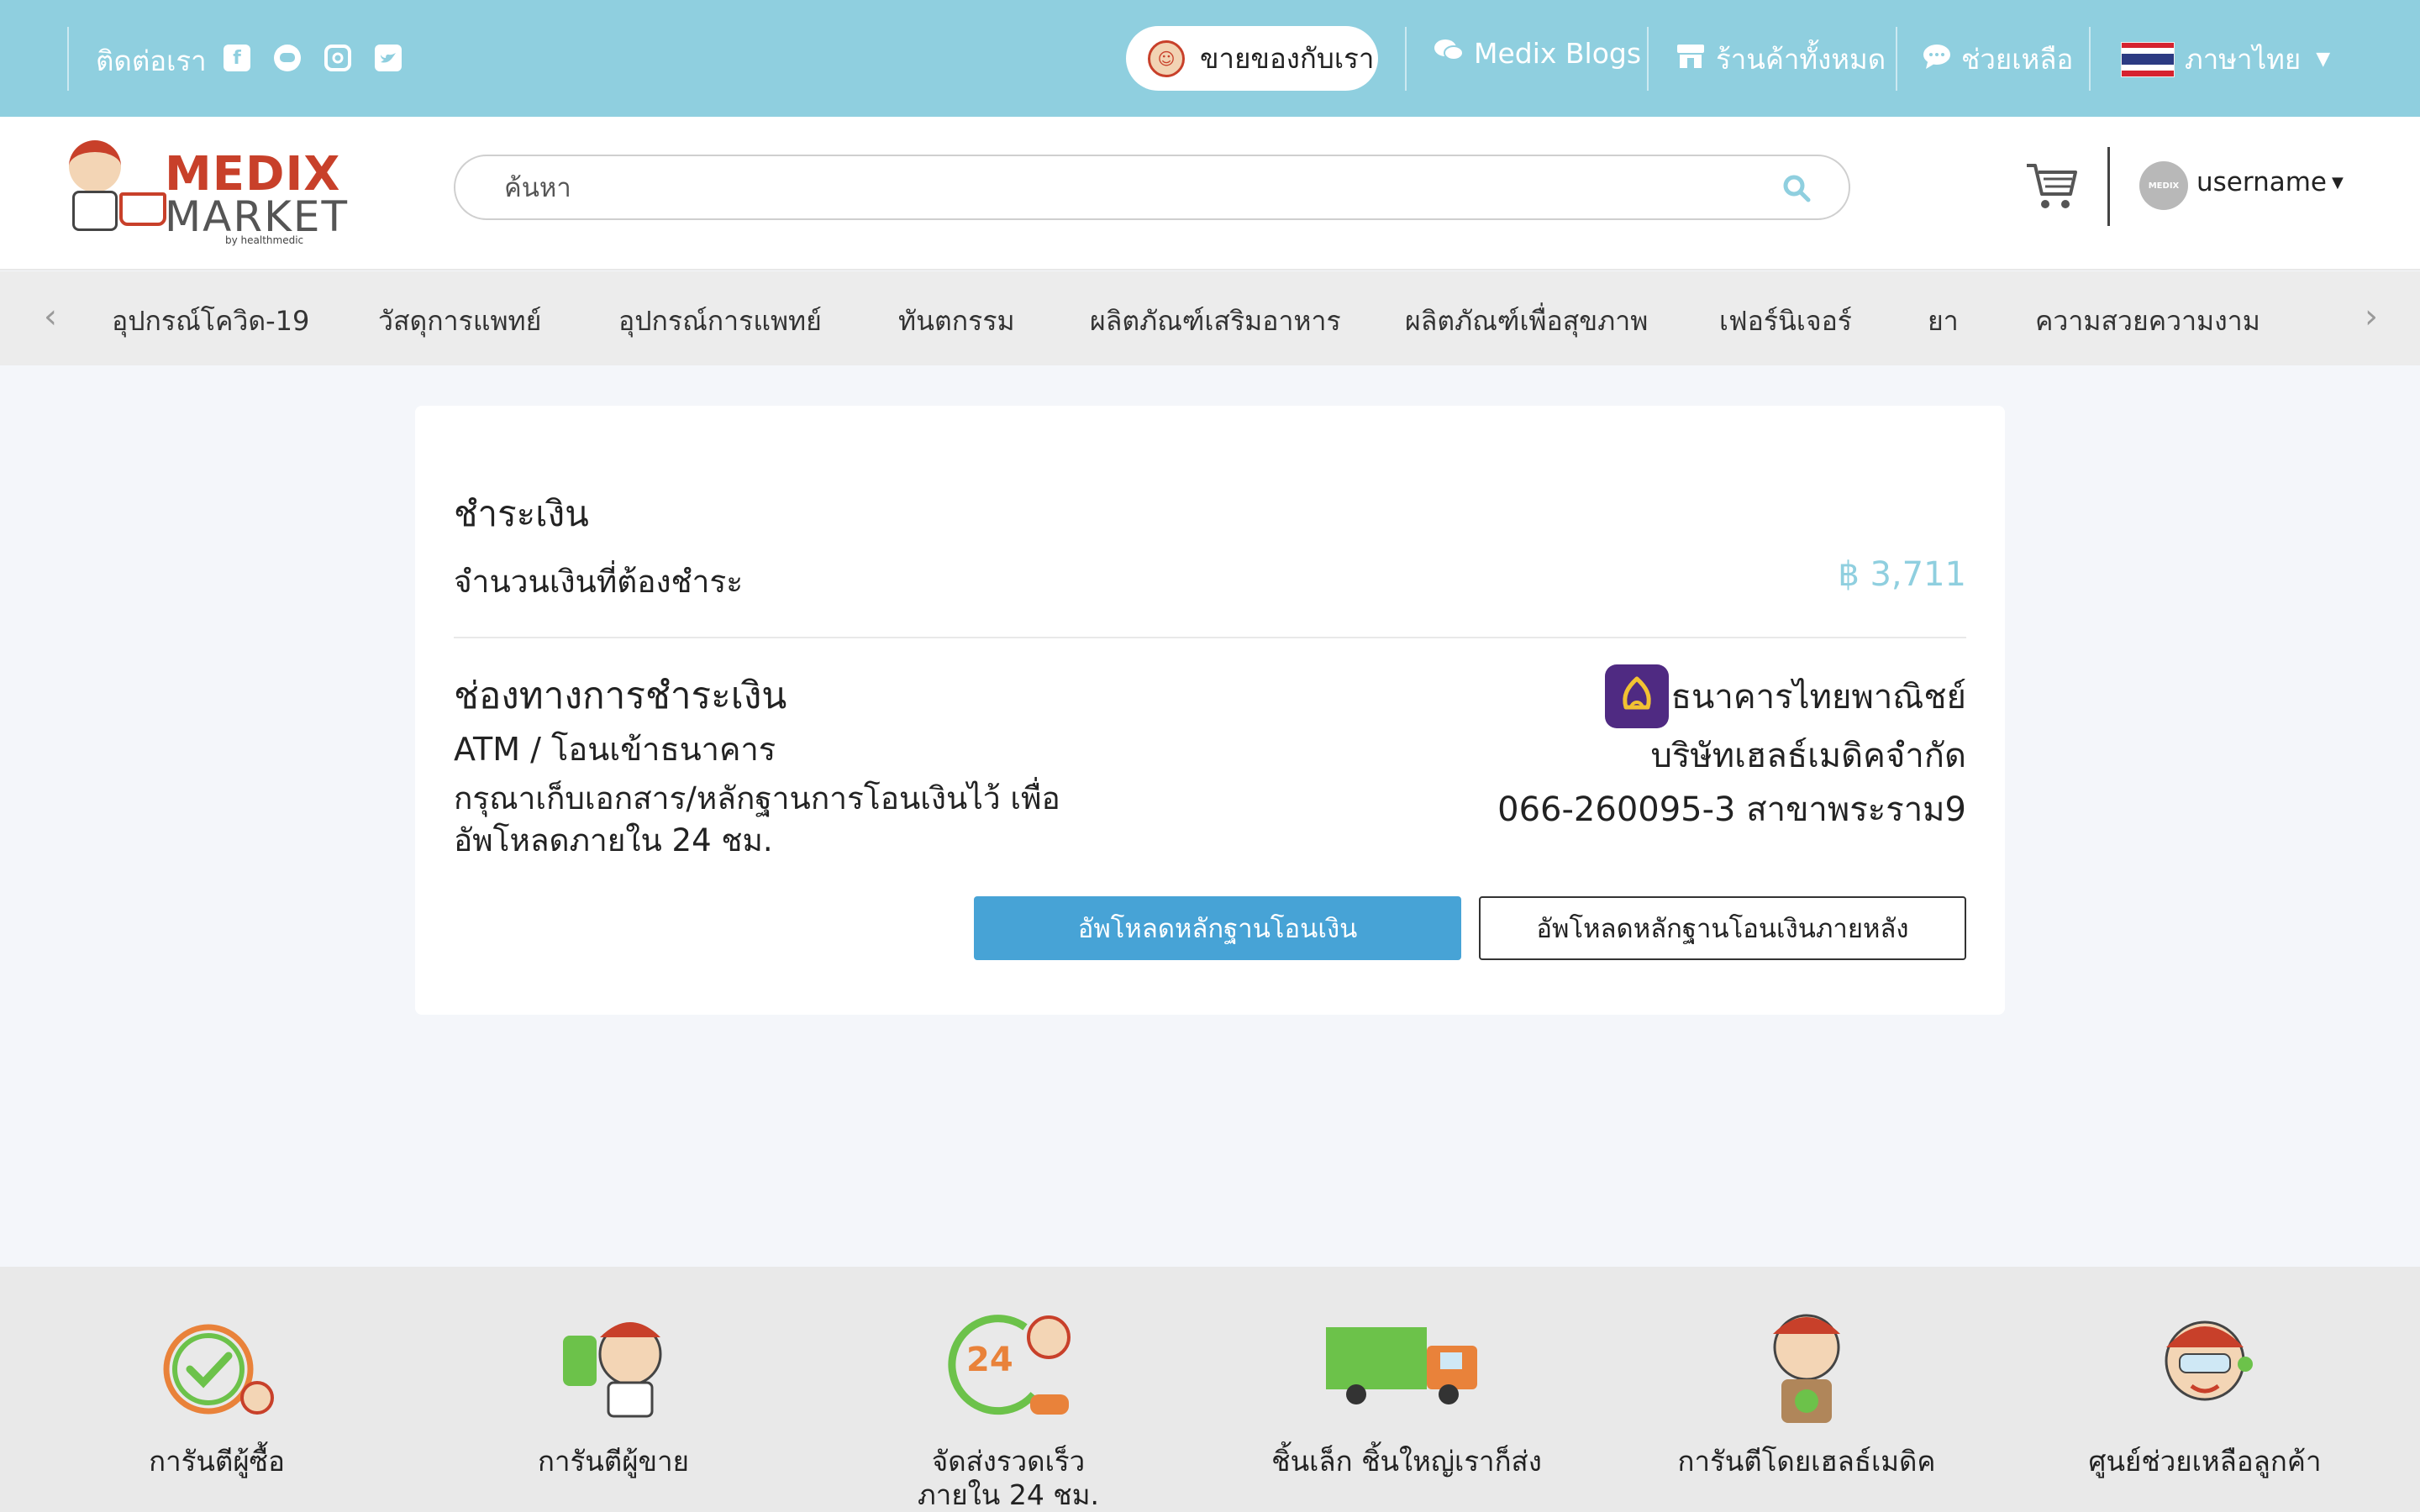 This screenshot has width=2420, height=1512. I want to click on shopping-cart-icon, so click(2052, 186).